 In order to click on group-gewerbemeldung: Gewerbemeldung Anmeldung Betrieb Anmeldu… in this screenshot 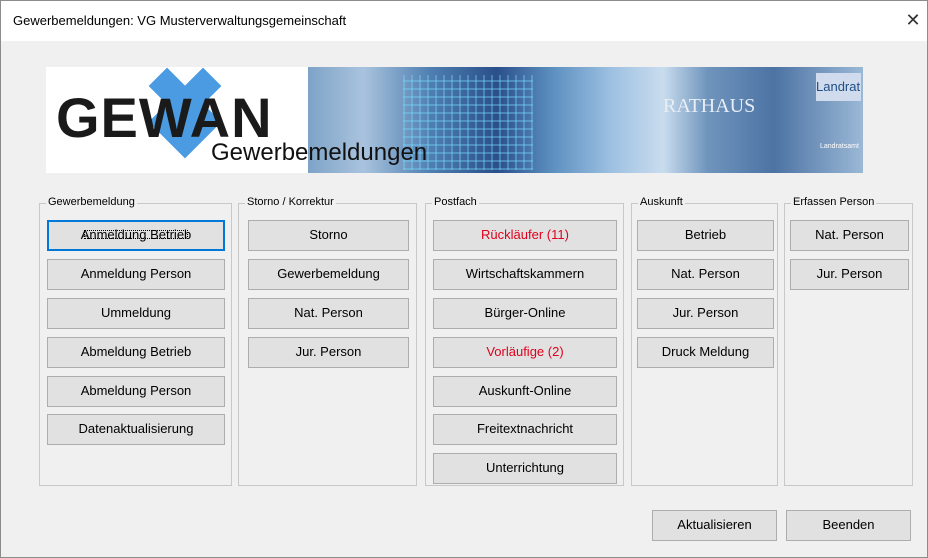, I will do `click(135, 341)`.